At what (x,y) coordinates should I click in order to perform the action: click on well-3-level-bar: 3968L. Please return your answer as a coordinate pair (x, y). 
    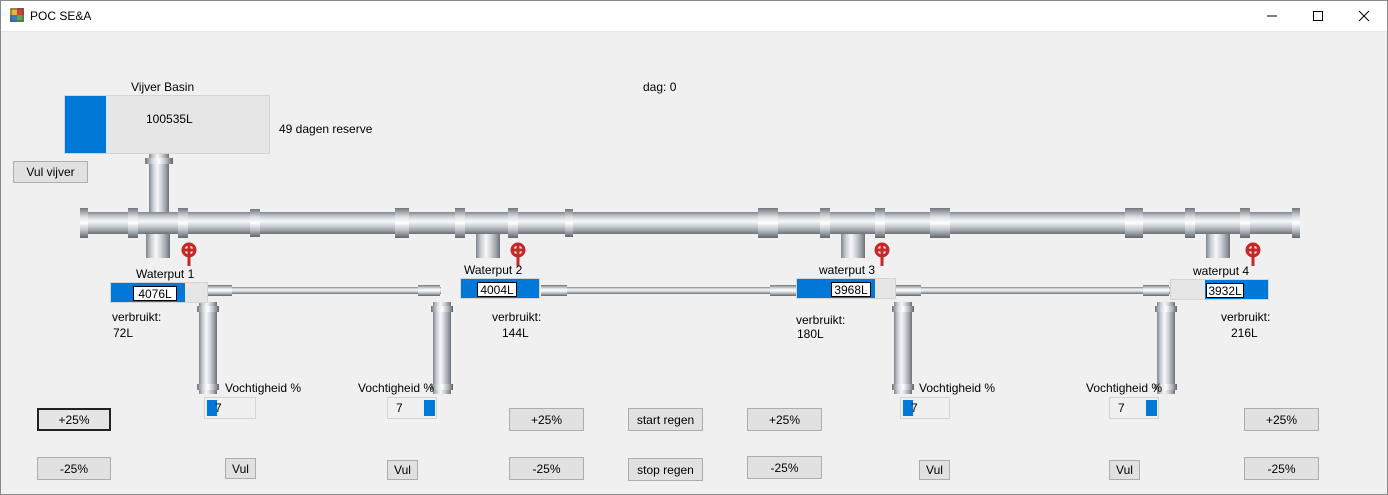
    Looking at the image, I should click on (846, 288).